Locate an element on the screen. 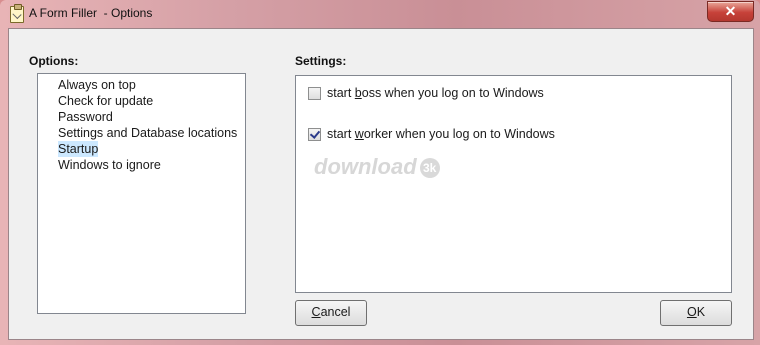 Image resolution: width=760 pixels, height=345 pixels. start-boss-label: start boss when you log on to Windows is located at coordinates (435, 93).